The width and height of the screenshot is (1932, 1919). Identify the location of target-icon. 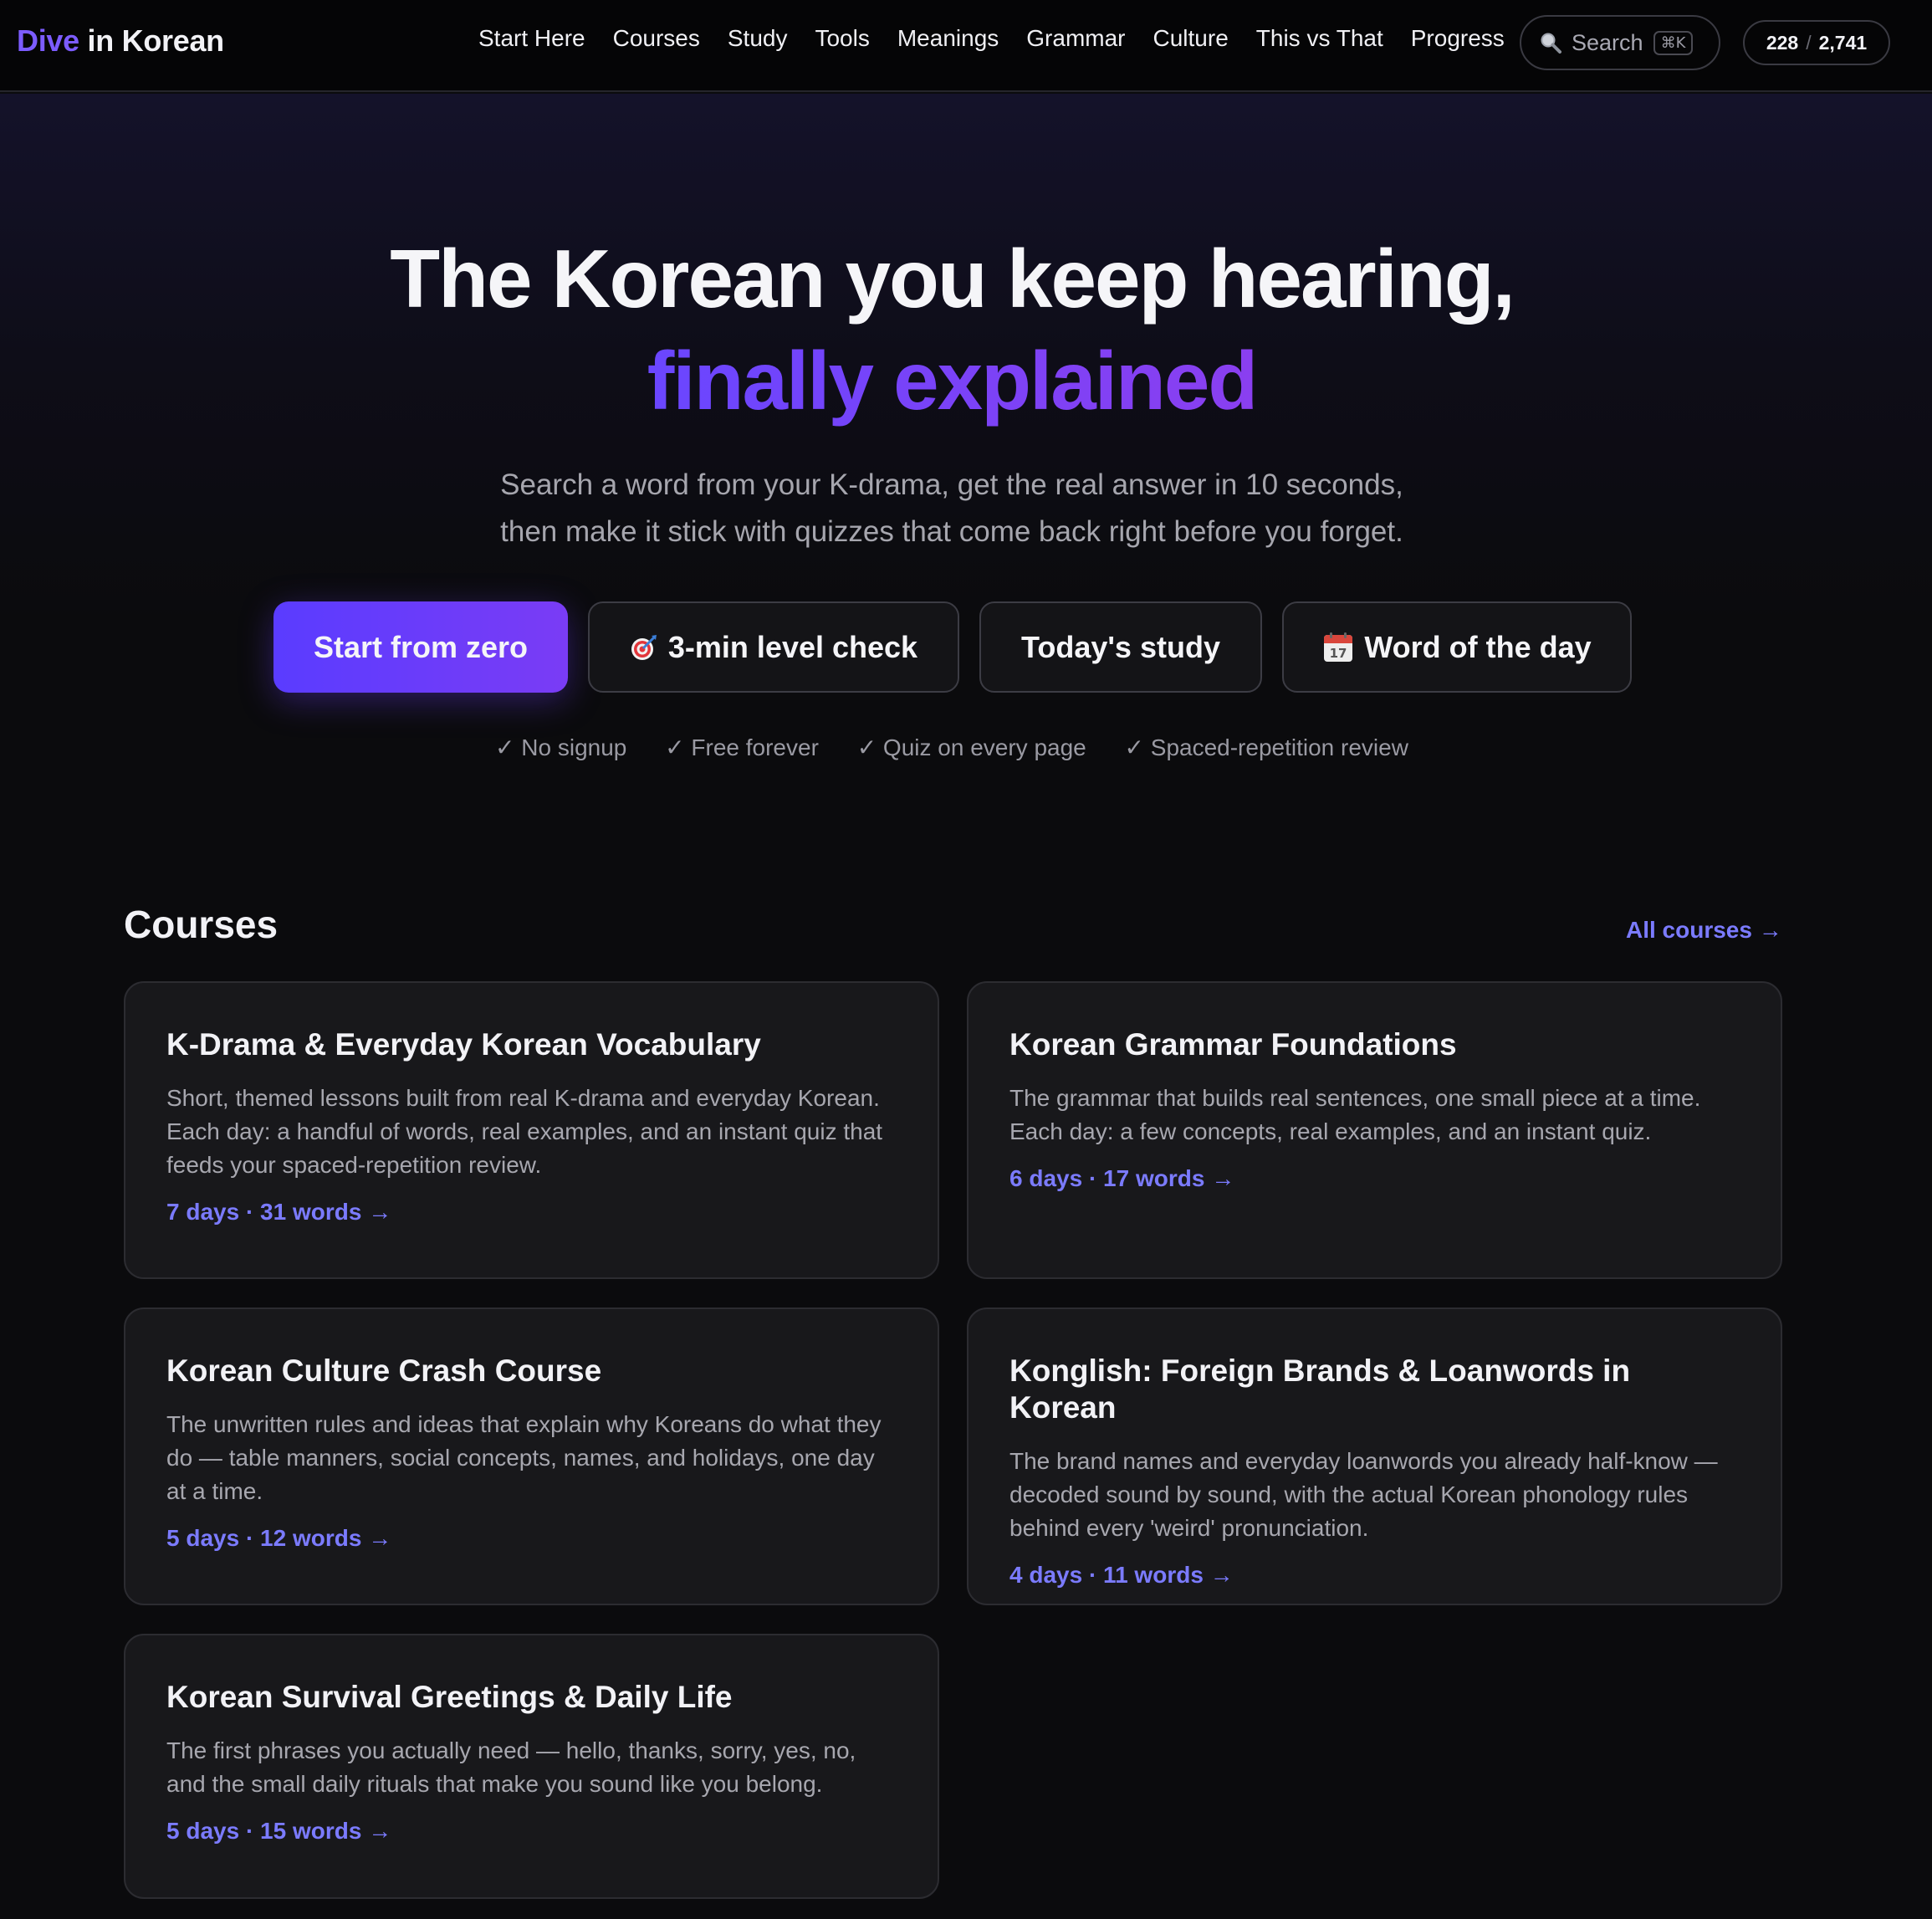
(644, 647).